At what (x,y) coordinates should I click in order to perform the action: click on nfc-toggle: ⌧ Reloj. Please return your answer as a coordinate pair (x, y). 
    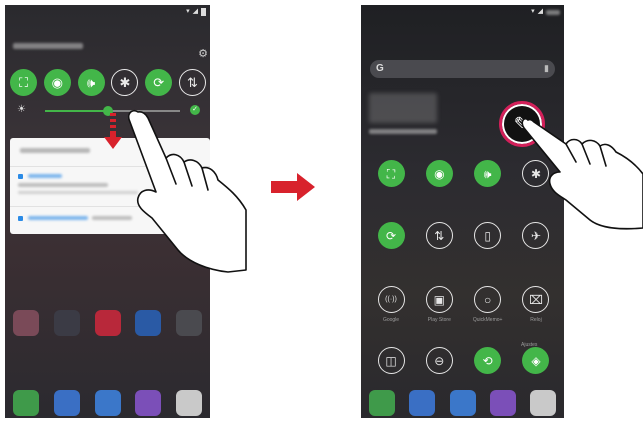
    Looking at the image, I should click on (536, 304).